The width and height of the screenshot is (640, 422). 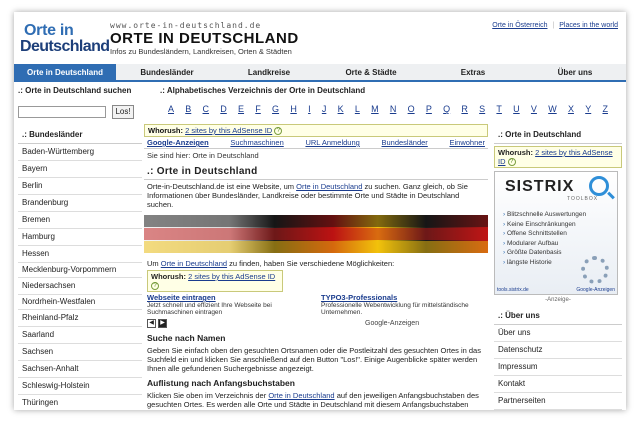 I want to click on alphabet-index: A B CD E F G H I J K L M N O P Q R S T U V W X Y Z, so click(x=388, y=109).